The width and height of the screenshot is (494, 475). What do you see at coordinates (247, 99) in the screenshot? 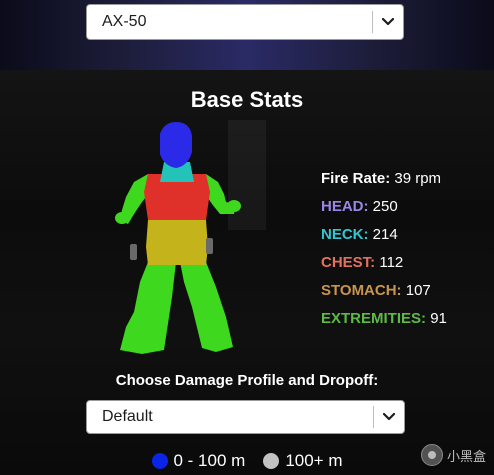
I see `page-title: Base Stats` at bounding box center [247, 99].